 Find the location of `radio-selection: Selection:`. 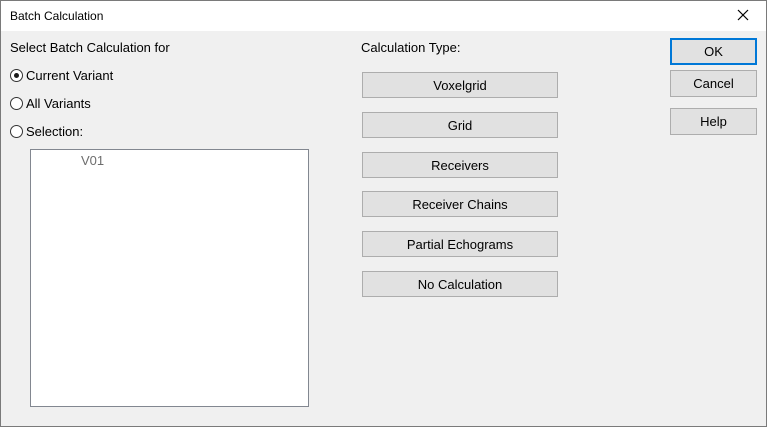

radio-selection: Selection: is located at coordinates (46, 131).